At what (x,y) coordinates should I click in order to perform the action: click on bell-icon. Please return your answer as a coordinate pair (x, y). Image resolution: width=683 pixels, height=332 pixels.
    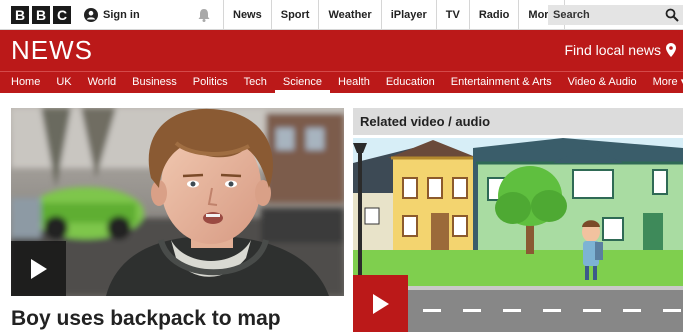
    Looking at the image, I should click on (204, 15).